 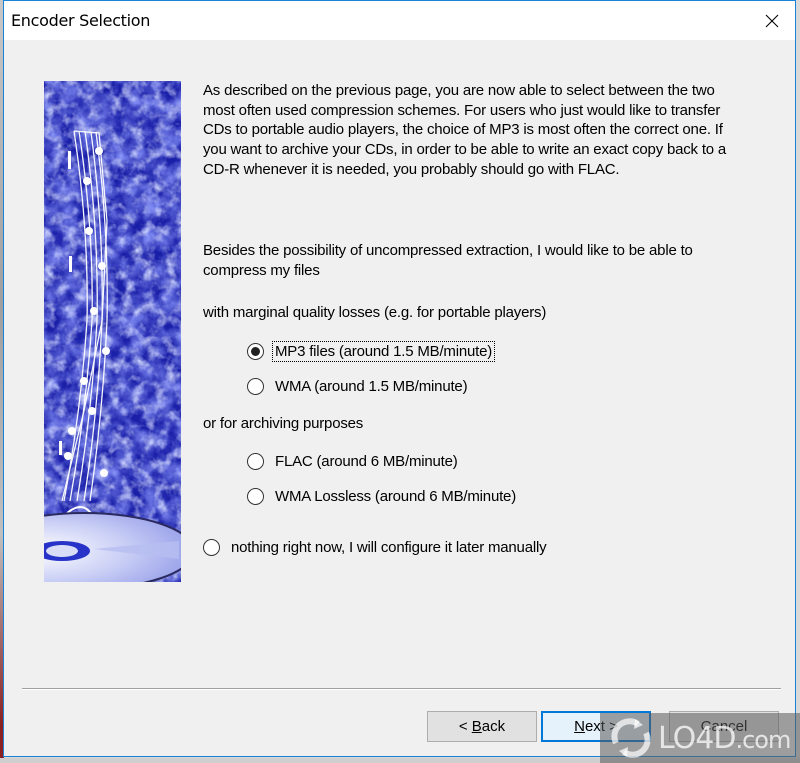 I want to click on back-rest: ack, so click(x=493, y=726).